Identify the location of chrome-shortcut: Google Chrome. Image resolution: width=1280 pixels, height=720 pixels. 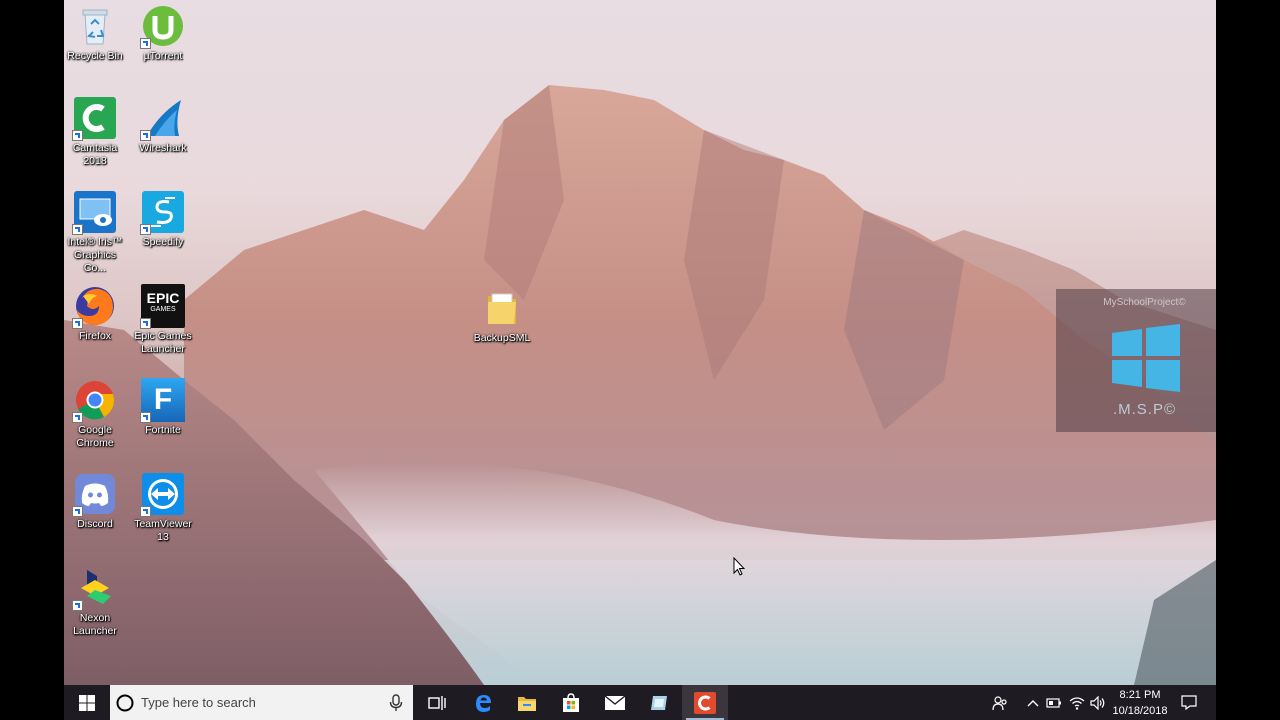
(96, 414).